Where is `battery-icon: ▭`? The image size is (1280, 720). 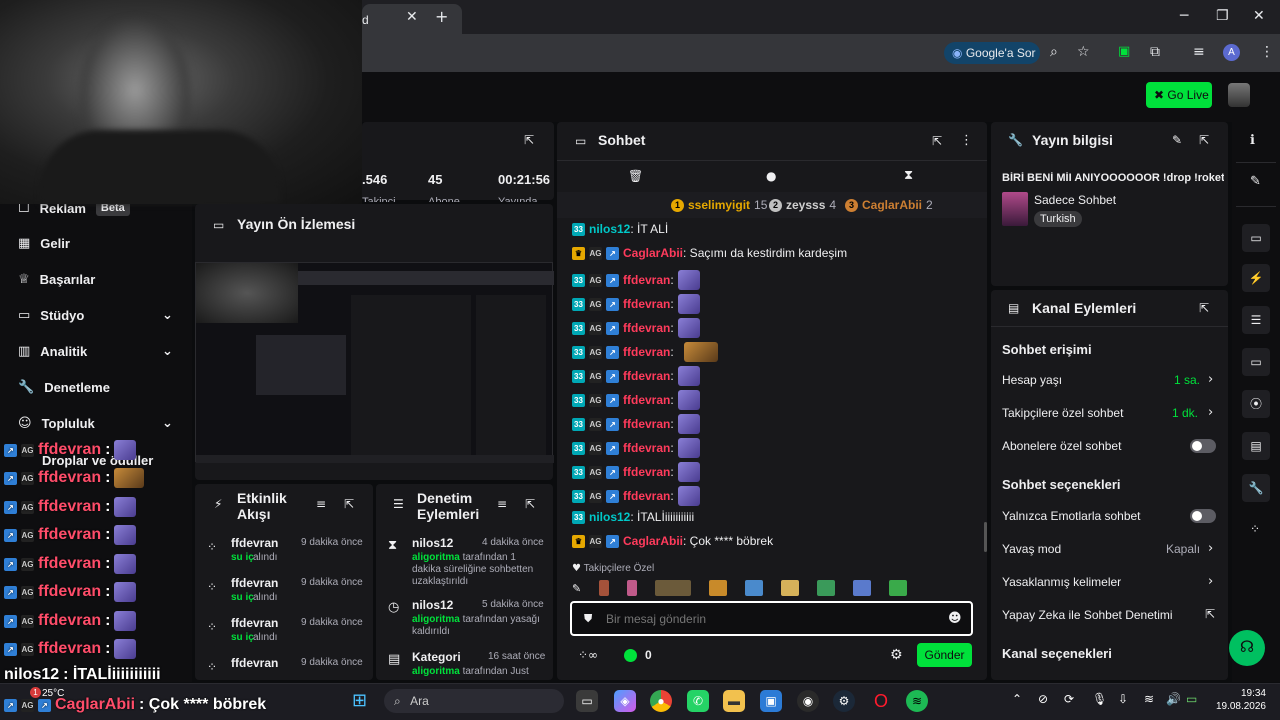 battery-icon: ▭ is located at coordinates (1191, 699).